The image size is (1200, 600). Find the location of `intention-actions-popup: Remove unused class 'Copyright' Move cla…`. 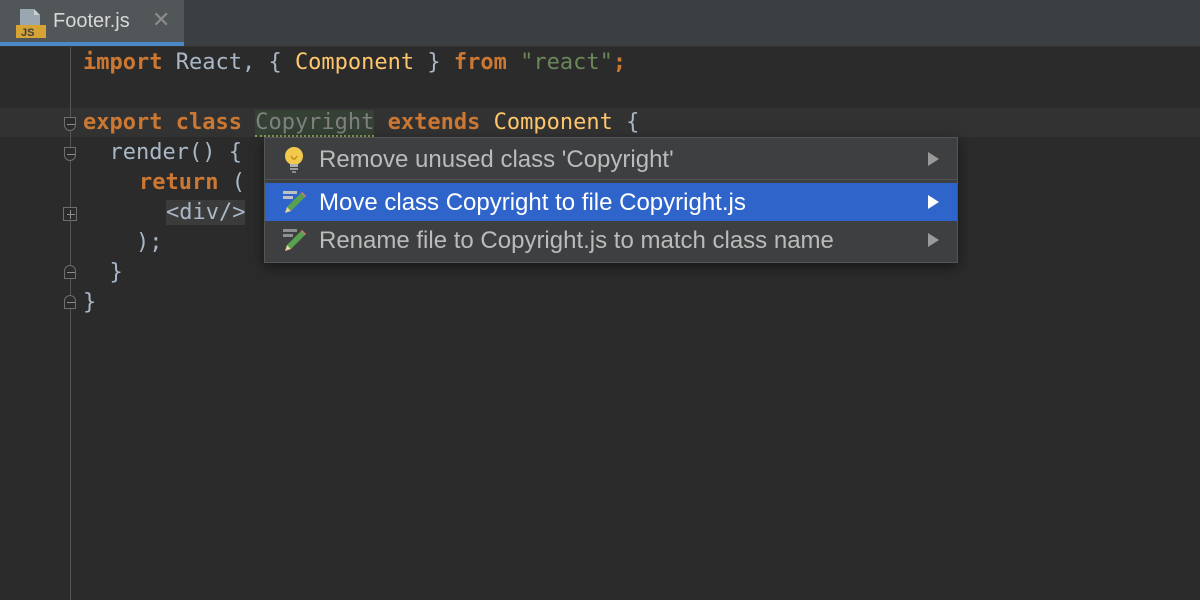

intention-actions-popup: Remove unused class 'Copyright' Move cla… is located at coordinates (611, 200).